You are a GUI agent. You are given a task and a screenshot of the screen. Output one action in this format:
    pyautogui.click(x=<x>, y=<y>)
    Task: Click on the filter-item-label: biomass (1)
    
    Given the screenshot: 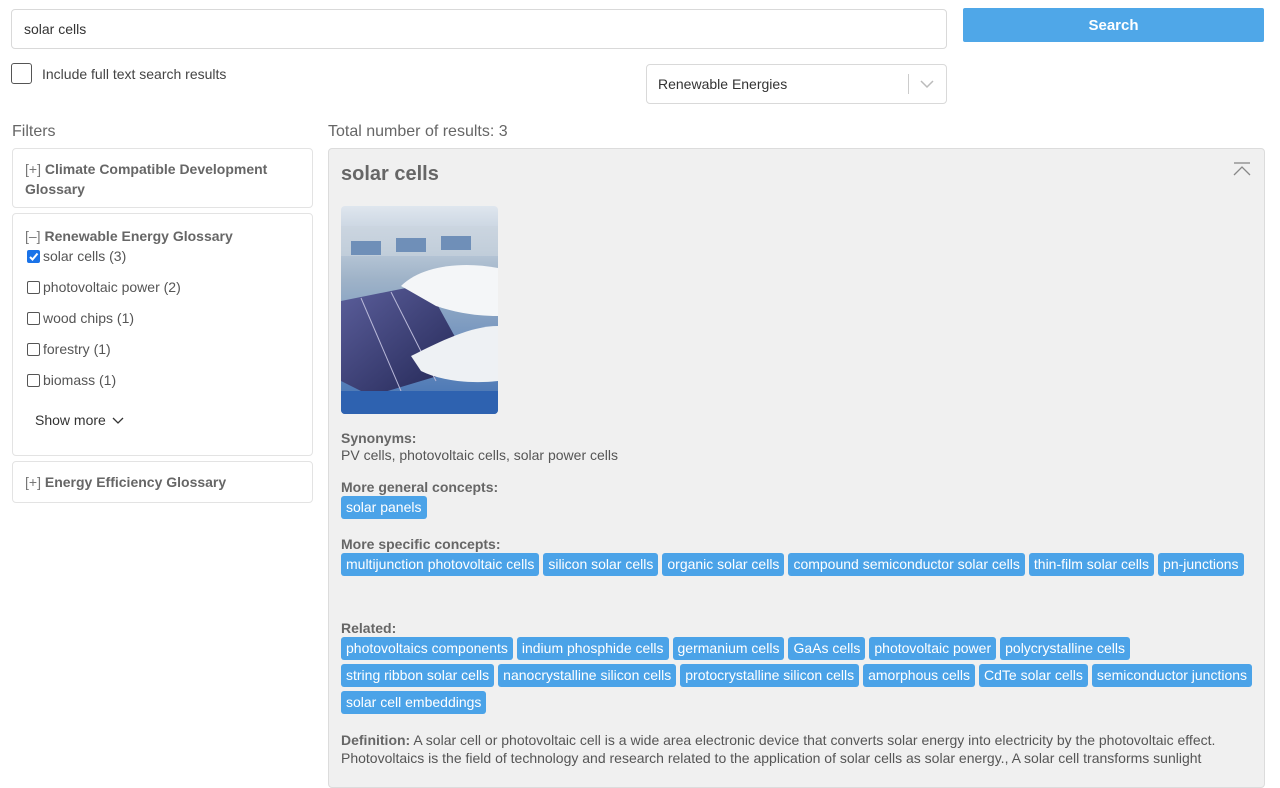 What is the action you would take?
    pyautogui.click(x=80, y=380)
    